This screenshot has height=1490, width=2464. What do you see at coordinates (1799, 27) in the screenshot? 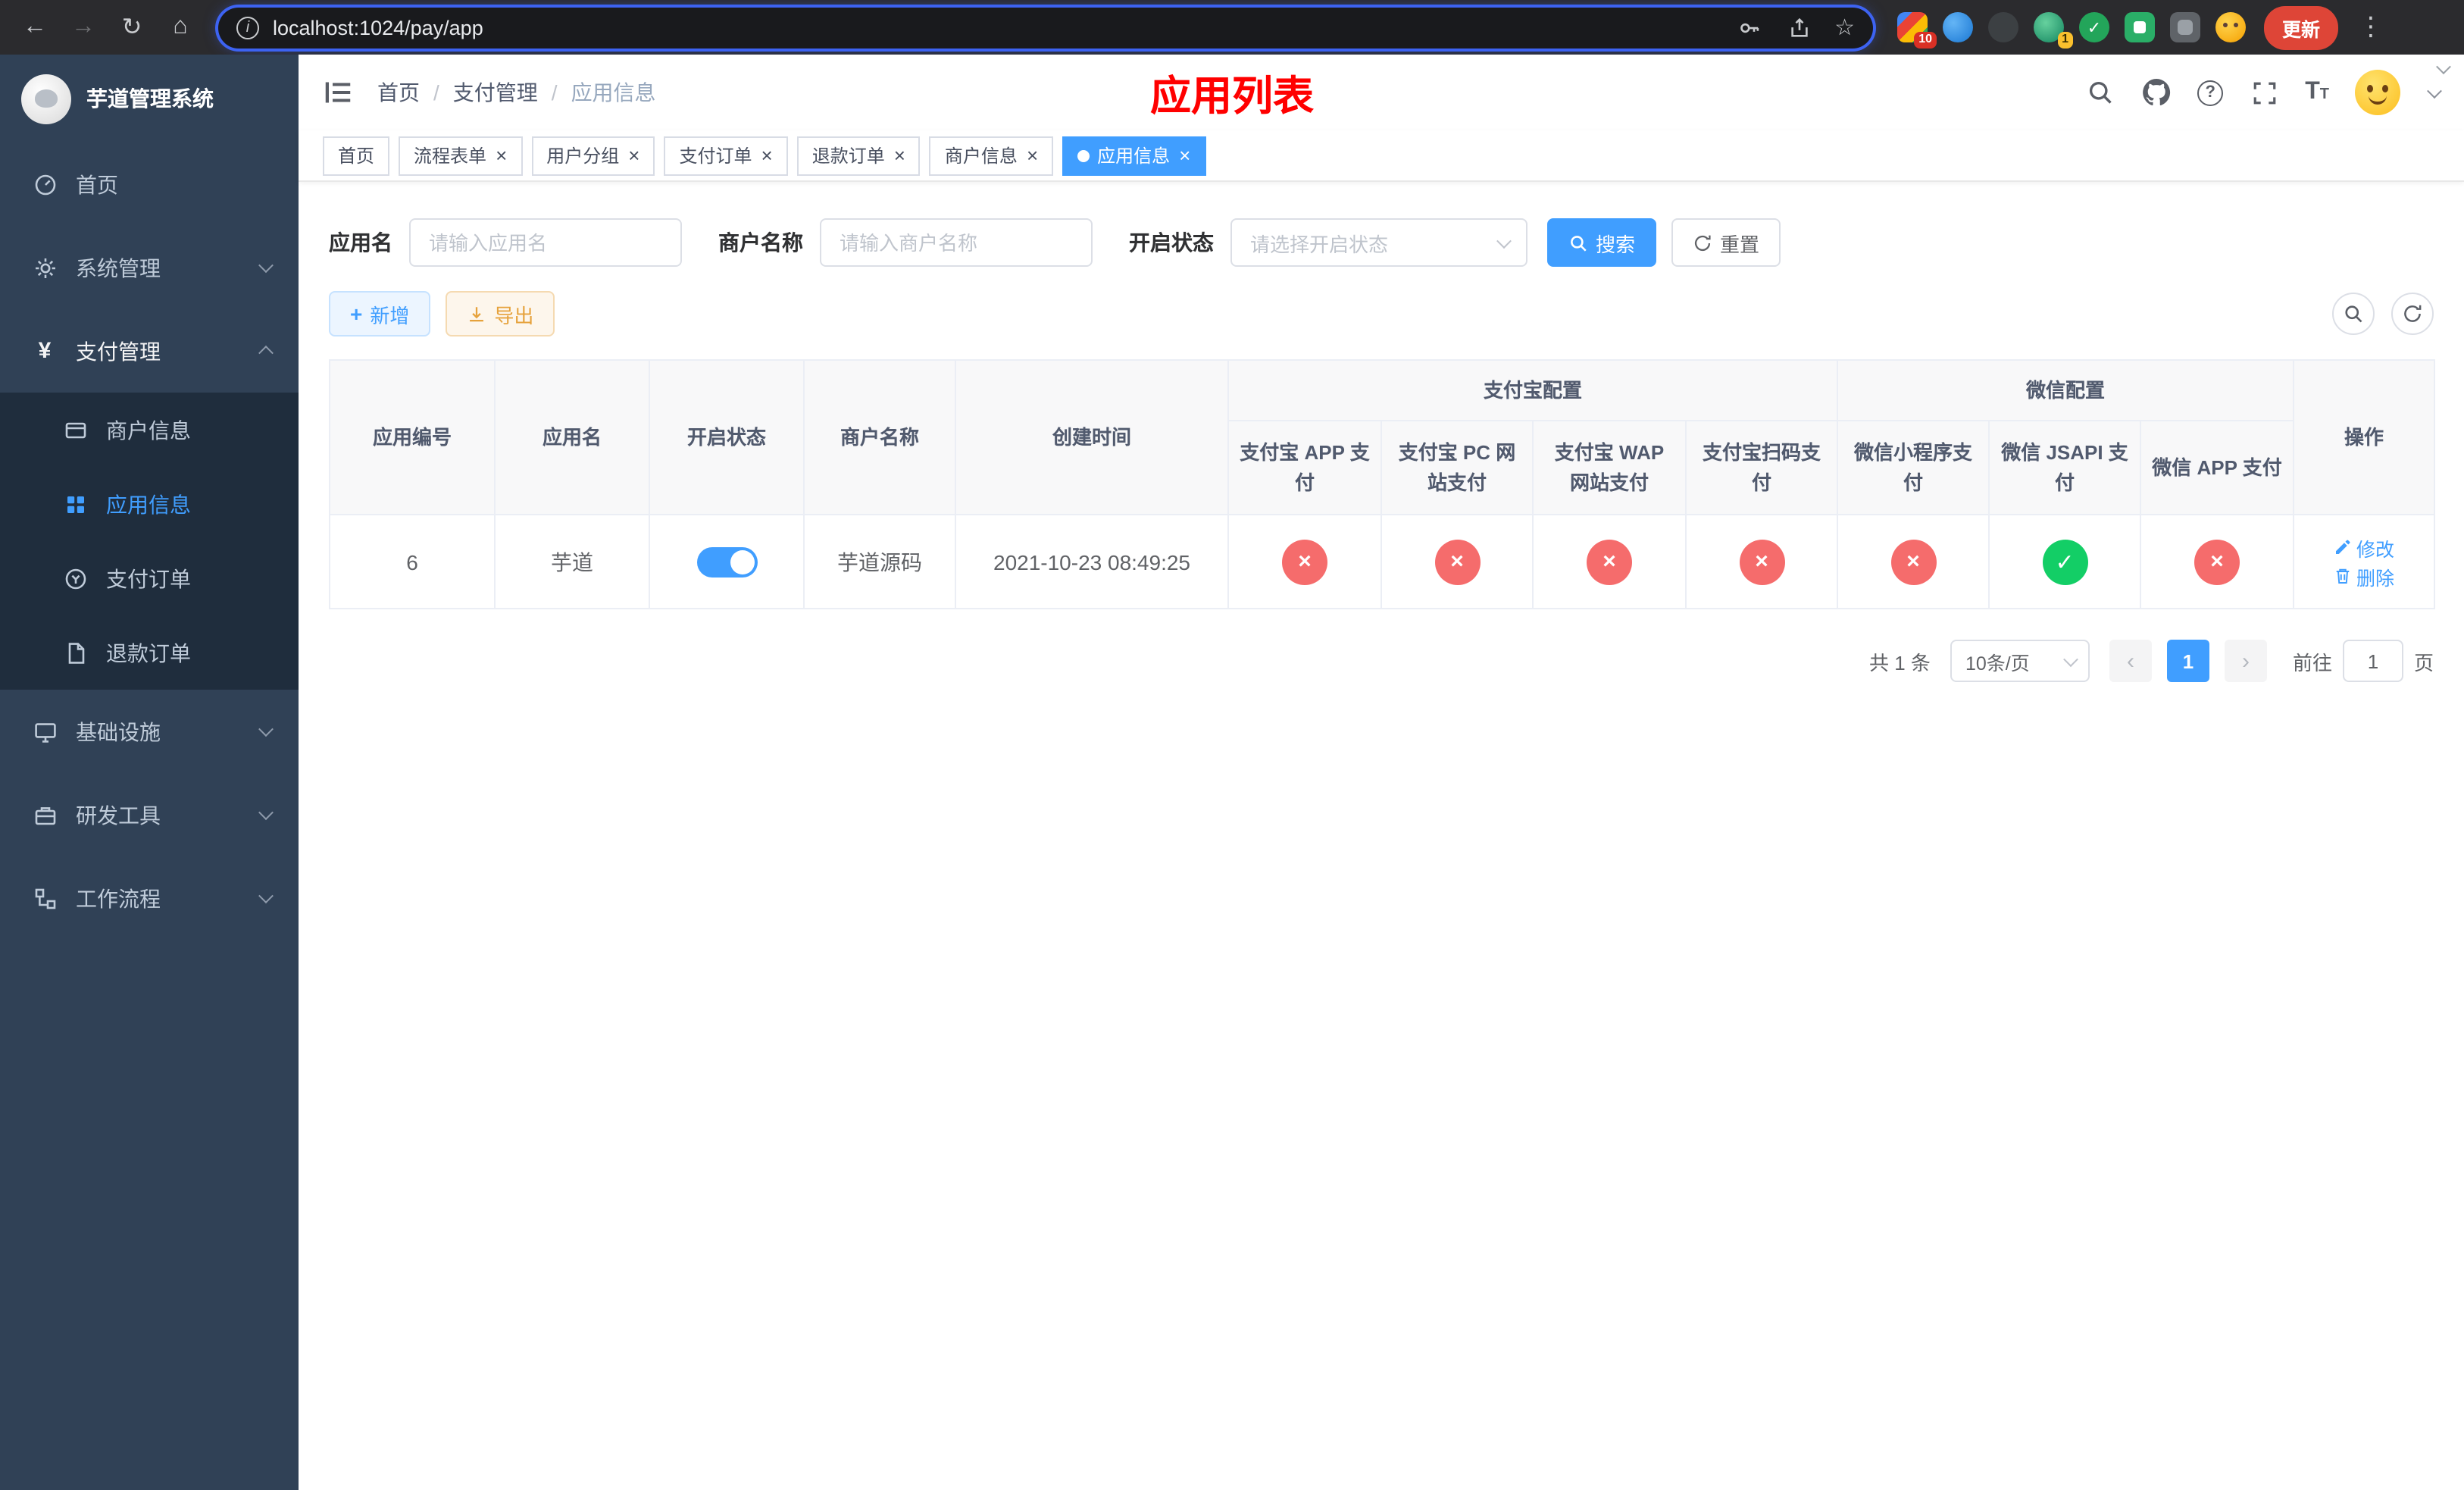
I see `share-icon` at bounding box center [1799, 27].